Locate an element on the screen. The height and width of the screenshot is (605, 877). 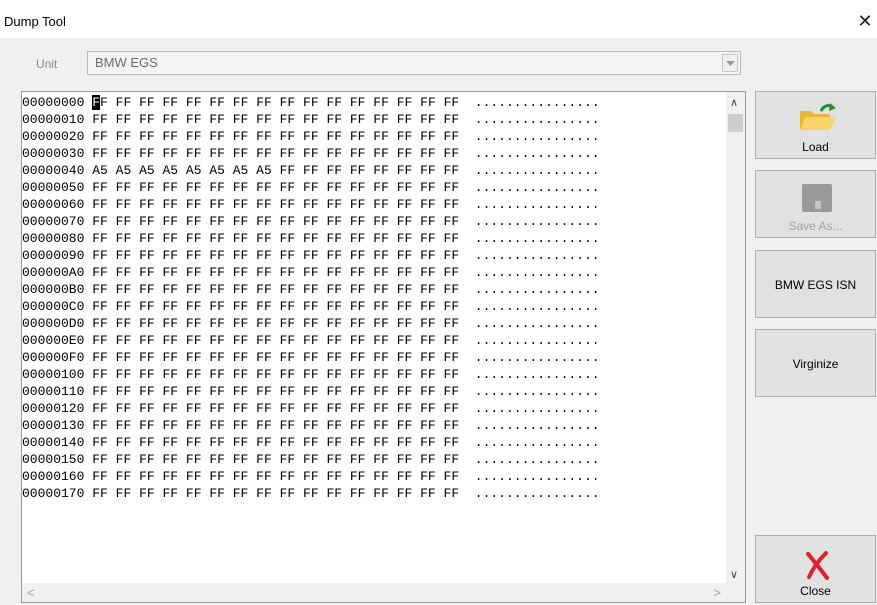
scroll-left-icon: < is located at coordinates (31, 592).